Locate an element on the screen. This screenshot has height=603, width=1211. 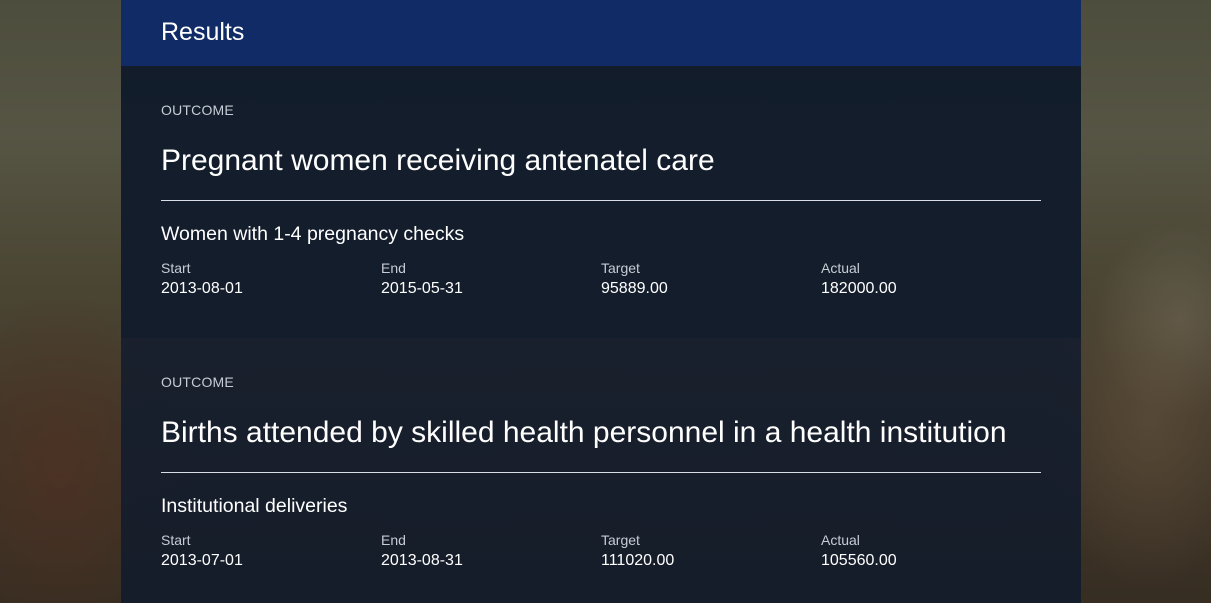
stat-end: End 2015-05-31 is located at coordinates (491, 280).